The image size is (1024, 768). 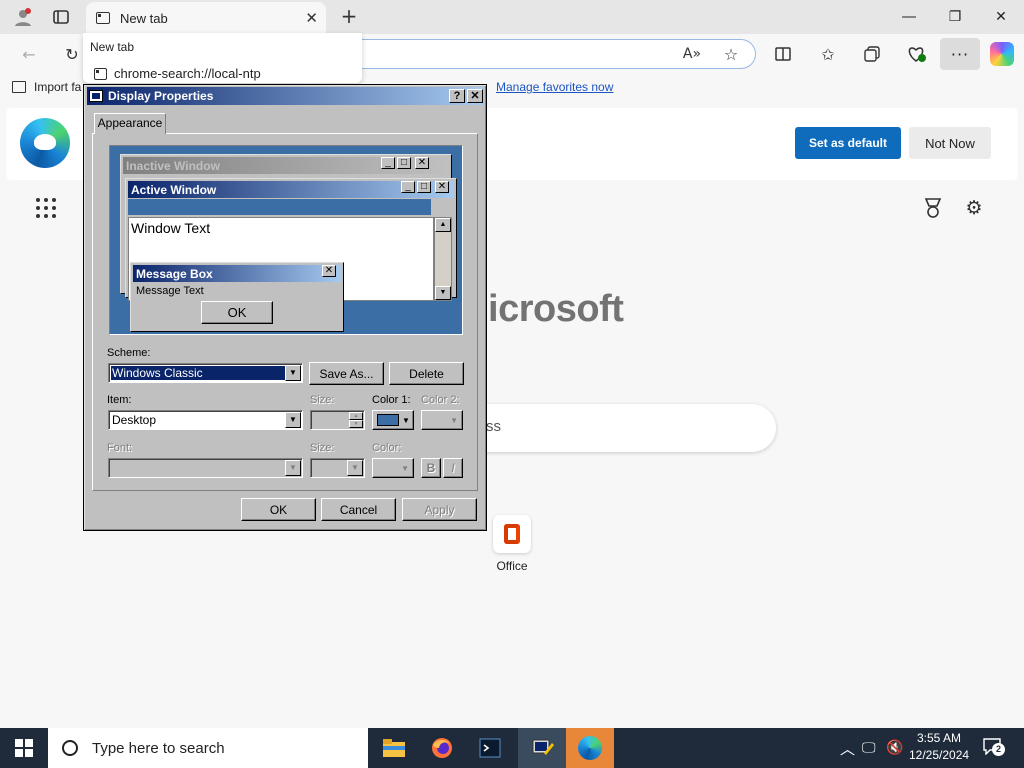 What do you see at coordinates (72, 54) in the screenshot?
I see `refresh-icon: ↻` at bounding box center [72, 54].